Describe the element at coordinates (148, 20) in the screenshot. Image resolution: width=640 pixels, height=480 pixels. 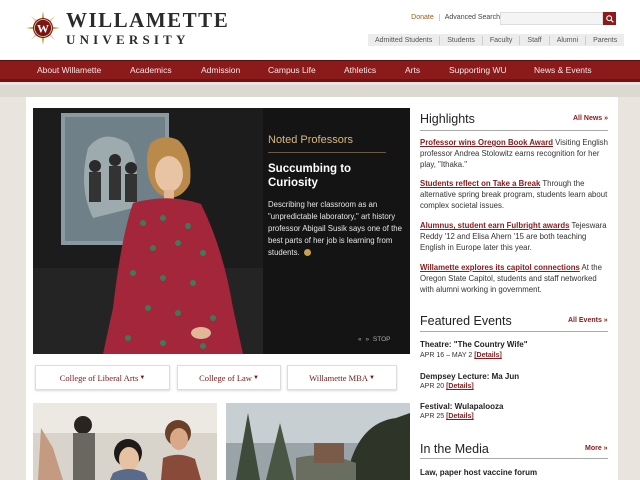
I see `wordmark-line1: WILLAMETTE` at that location.